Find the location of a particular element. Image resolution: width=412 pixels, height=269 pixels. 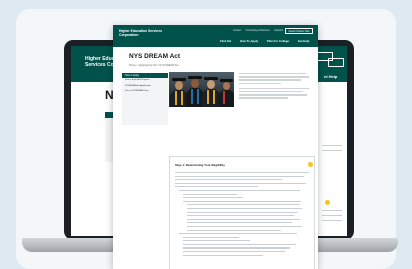

laptop-page-nav-partial: nl Help is located at coordinates (331, 76).